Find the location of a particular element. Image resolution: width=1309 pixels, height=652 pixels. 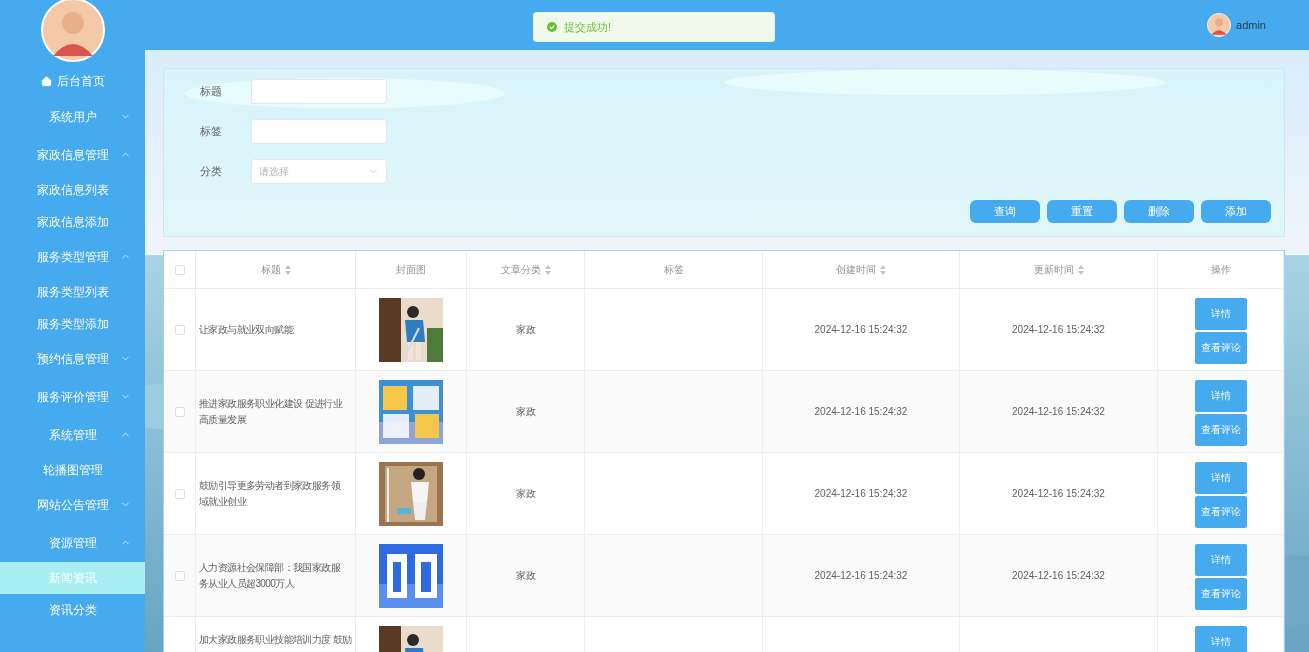

menu-group: 网站公告管理 is located at coordinates (72, 505).